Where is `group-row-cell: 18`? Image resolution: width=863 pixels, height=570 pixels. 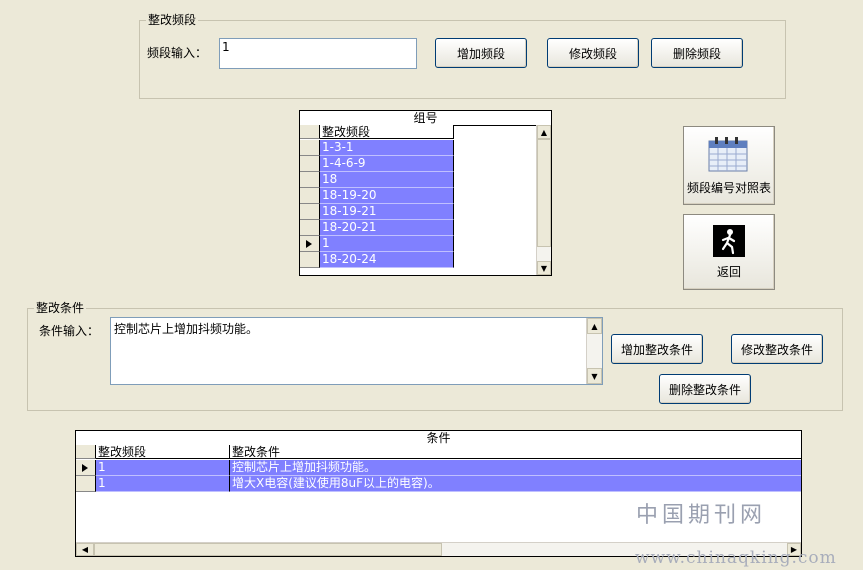
group-row-cell: 18 is located at coordinates (387, 180).